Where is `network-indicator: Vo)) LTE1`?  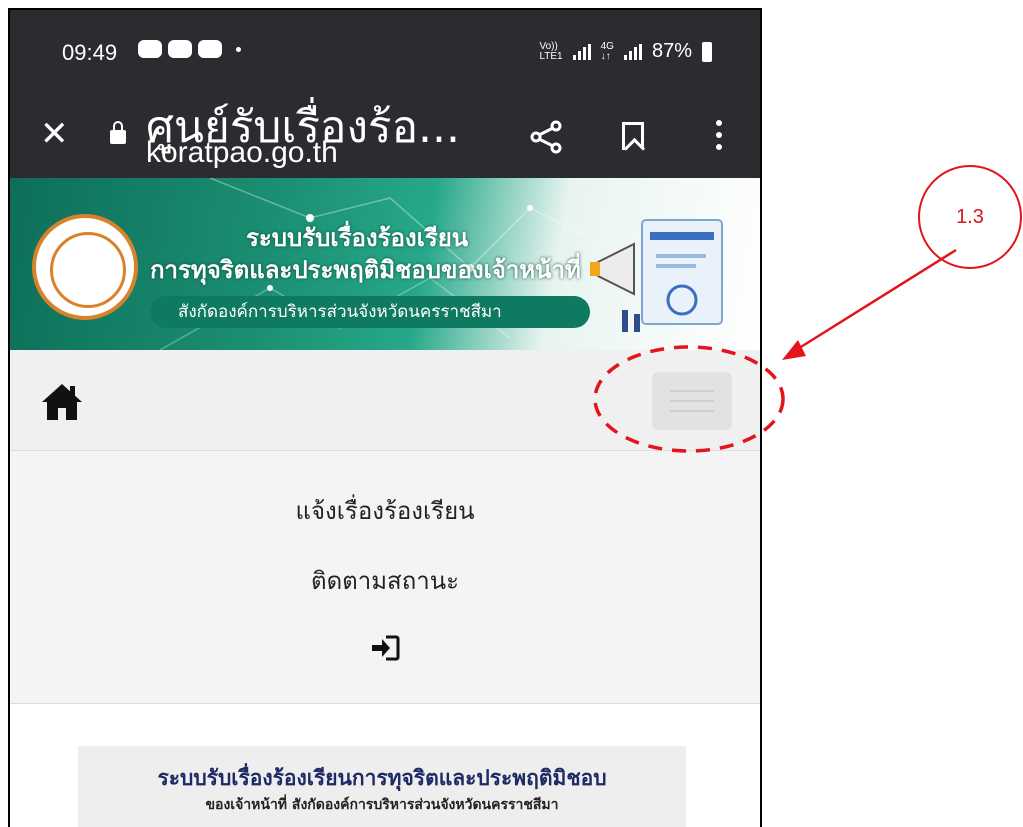
network-indicator: Vo)) LTE1 is located at coordinates (551, 51).